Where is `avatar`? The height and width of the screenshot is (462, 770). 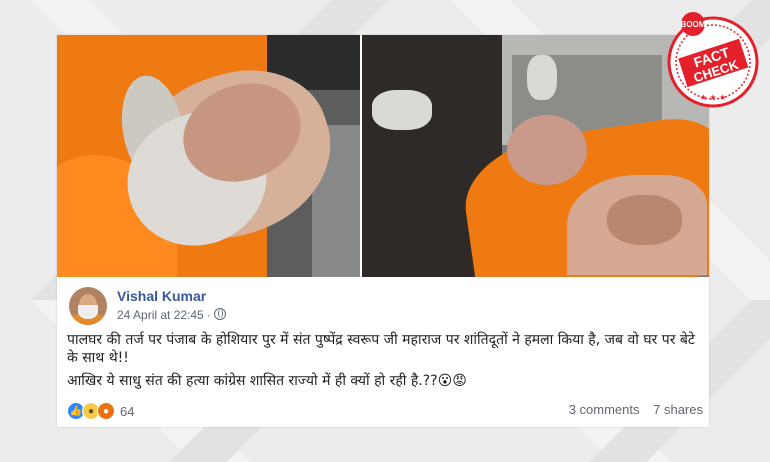
avatar is located at coordinates (88, 306).